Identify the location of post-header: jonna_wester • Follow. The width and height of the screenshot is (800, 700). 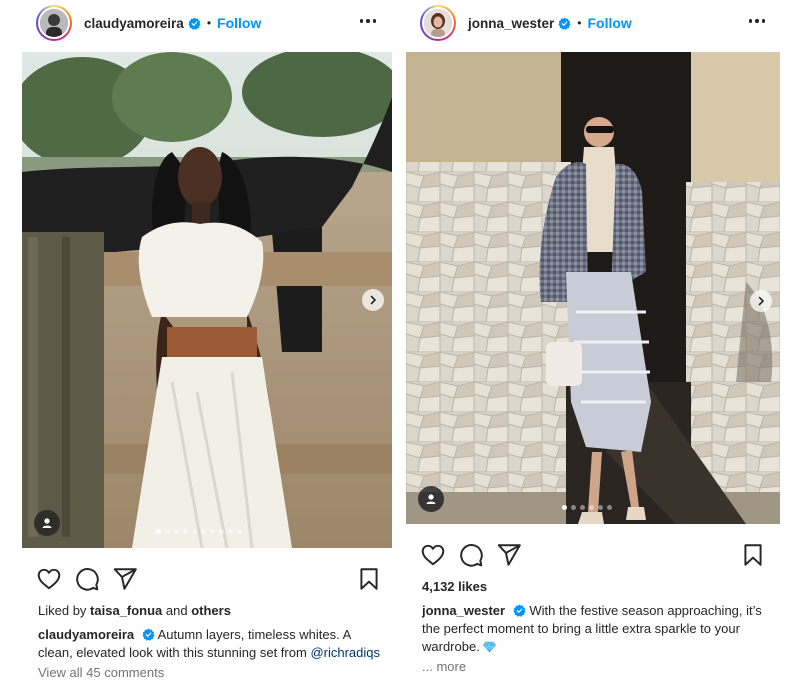
(593, 23).